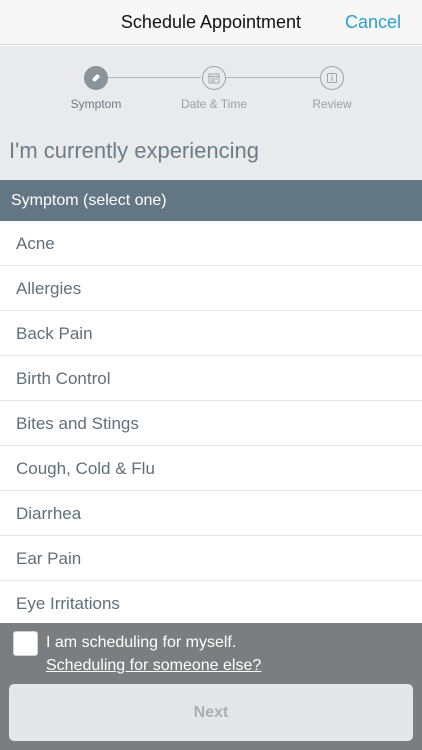 The image size is (422, 750). What do you see at coordinates (332, 104) in the screenshot?
I see `step-label-review: Review` at bounding box center [332, 104].